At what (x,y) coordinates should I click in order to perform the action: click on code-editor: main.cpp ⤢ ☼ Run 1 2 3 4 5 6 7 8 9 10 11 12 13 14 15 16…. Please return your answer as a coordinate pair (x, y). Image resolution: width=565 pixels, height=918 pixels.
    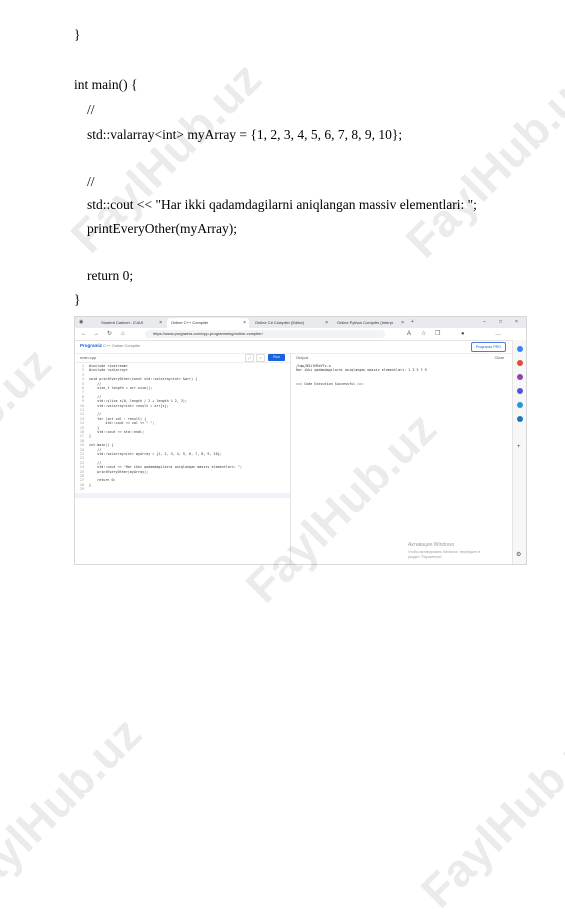
    Looking at the image, I should click on (183, 458).